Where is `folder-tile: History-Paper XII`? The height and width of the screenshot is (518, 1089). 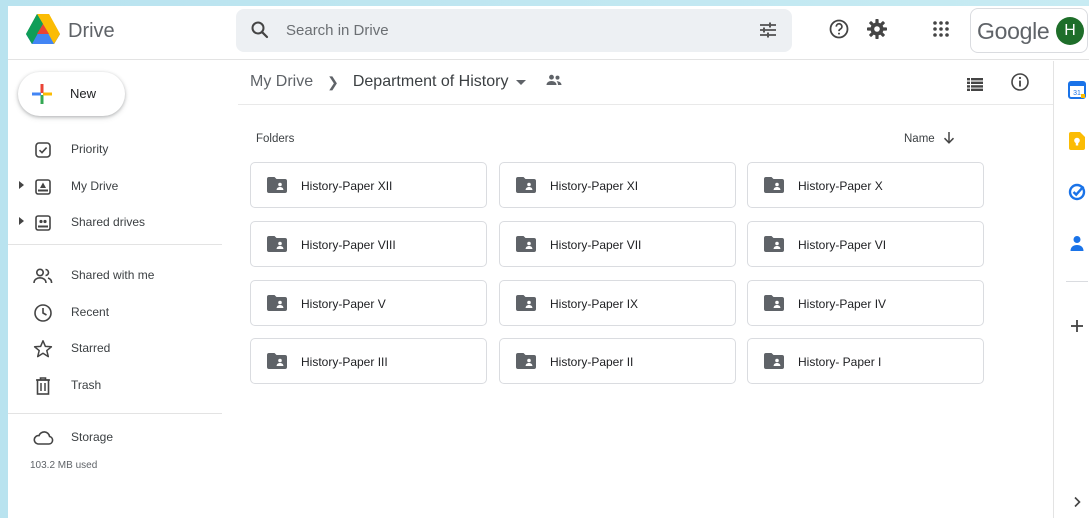 folder-tile: History-Paper XII is located at coordinates (368, 185).